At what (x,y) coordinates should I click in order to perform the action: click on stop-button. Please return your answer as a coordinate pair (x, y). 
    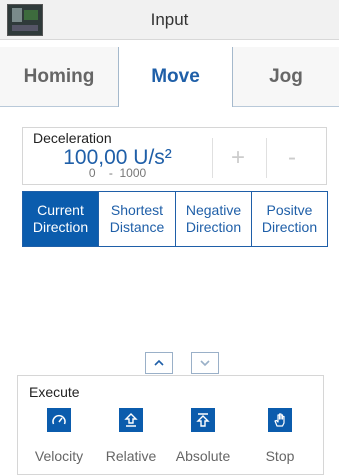
    Looking at the image, I should click on (280, 420).